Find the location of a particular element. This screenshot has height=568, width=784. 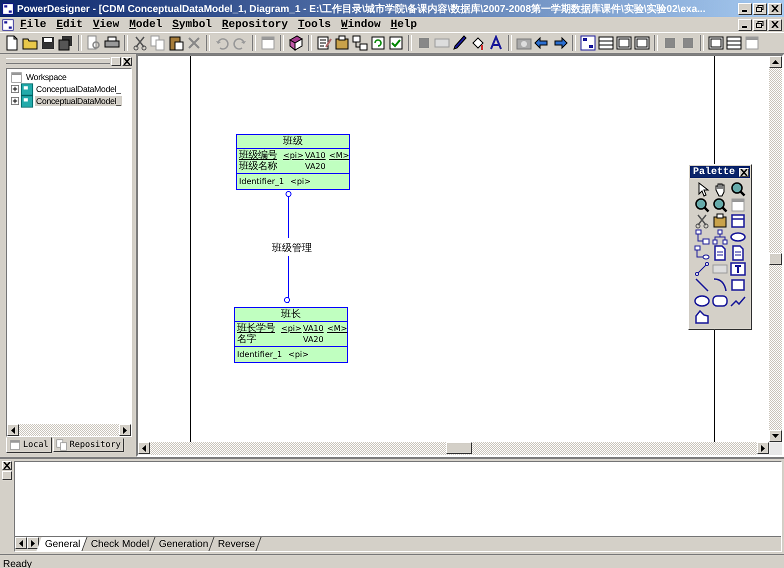

arrow-left-icon is located at coordinates (542, 43).